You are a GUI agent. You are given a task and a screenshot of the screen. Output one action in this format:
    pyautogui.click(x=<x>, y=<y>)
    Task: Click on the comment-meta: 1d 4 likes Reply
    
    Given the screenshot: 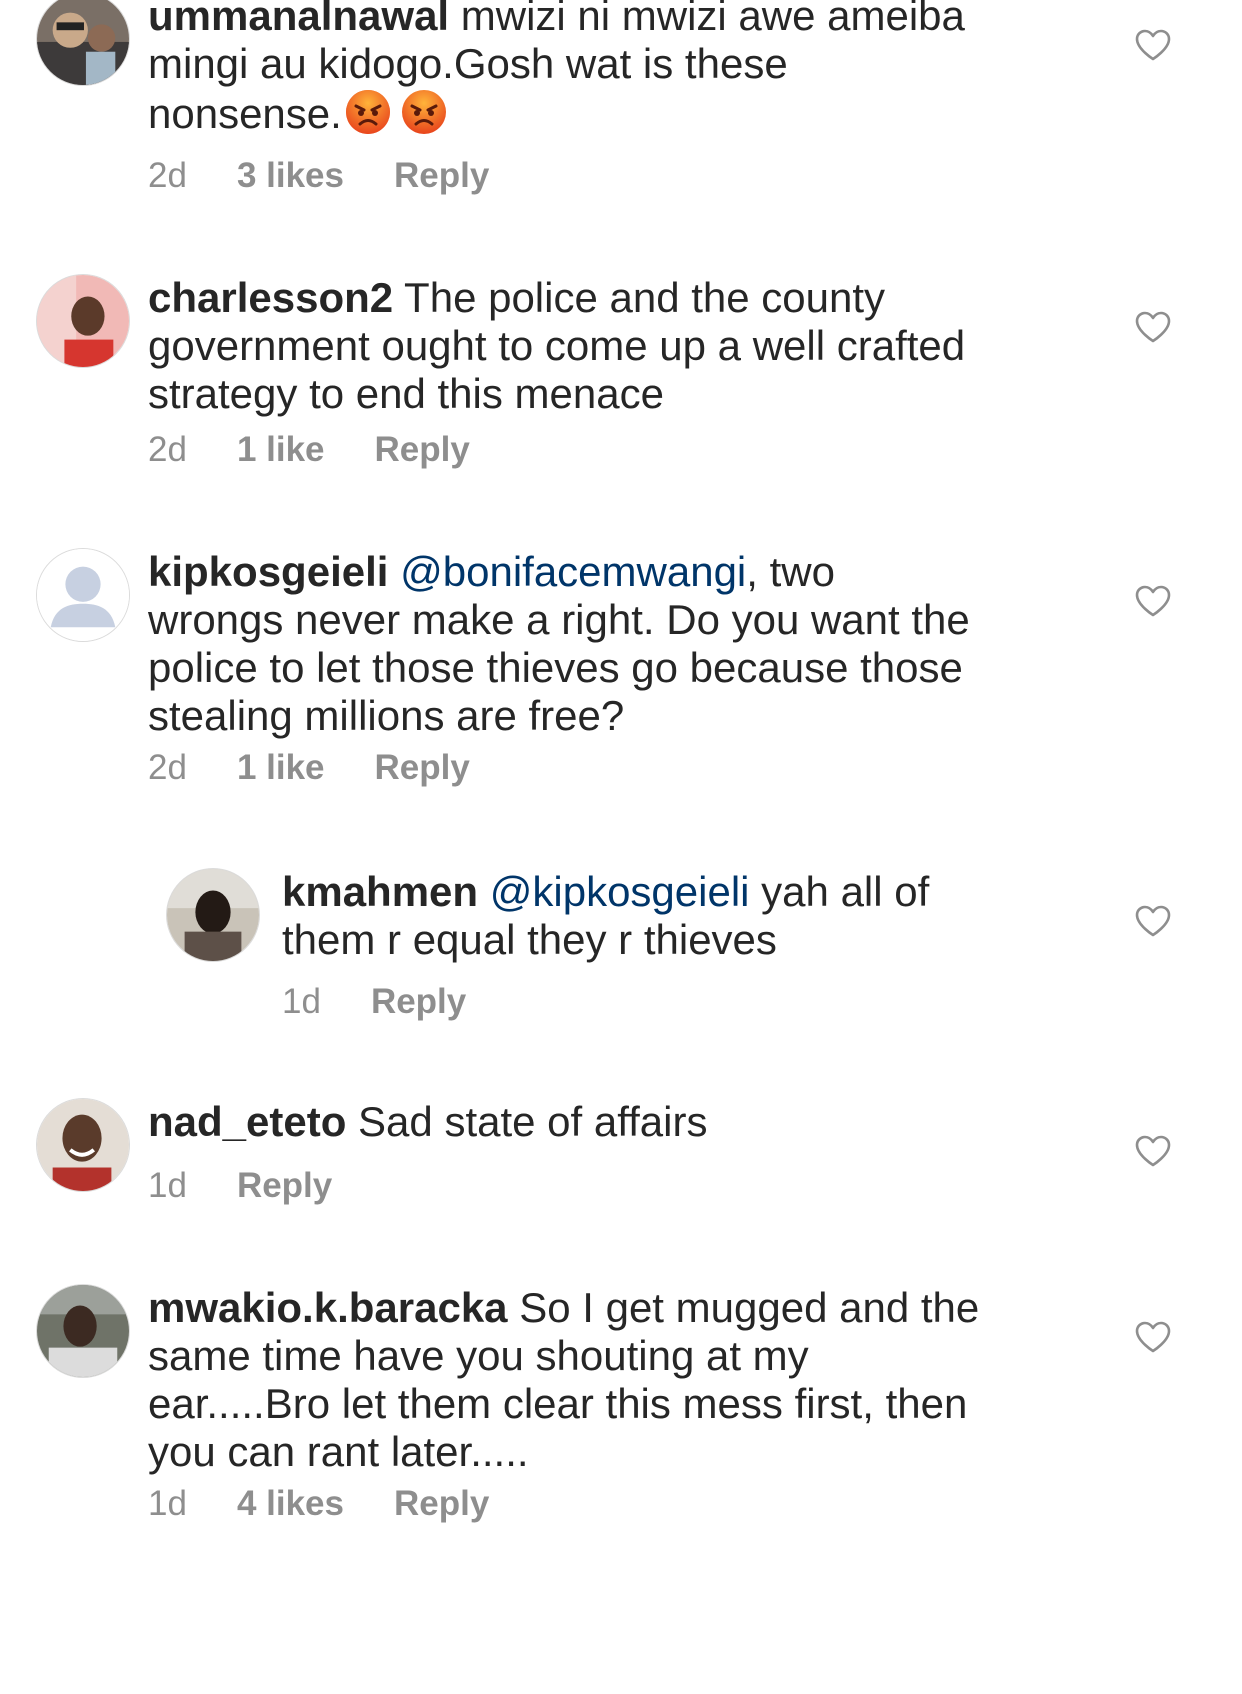 What is the action you would take?
    pyautogui.click(x=318, y=1504)
    